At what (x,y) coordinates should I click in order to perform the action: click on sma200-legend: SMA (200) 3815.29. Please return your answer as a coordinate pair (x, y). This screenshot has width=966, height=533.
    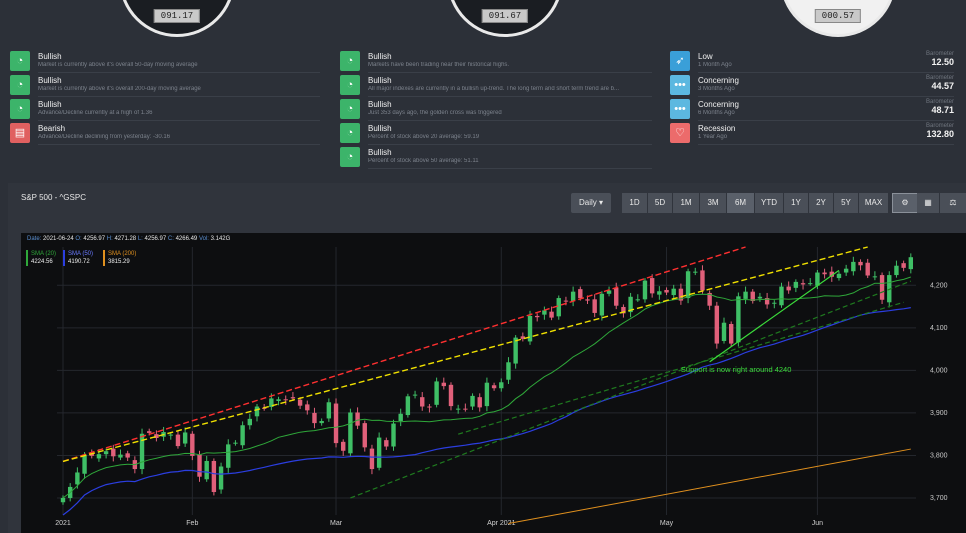
    Looking at the image, I should click on (119, 258).